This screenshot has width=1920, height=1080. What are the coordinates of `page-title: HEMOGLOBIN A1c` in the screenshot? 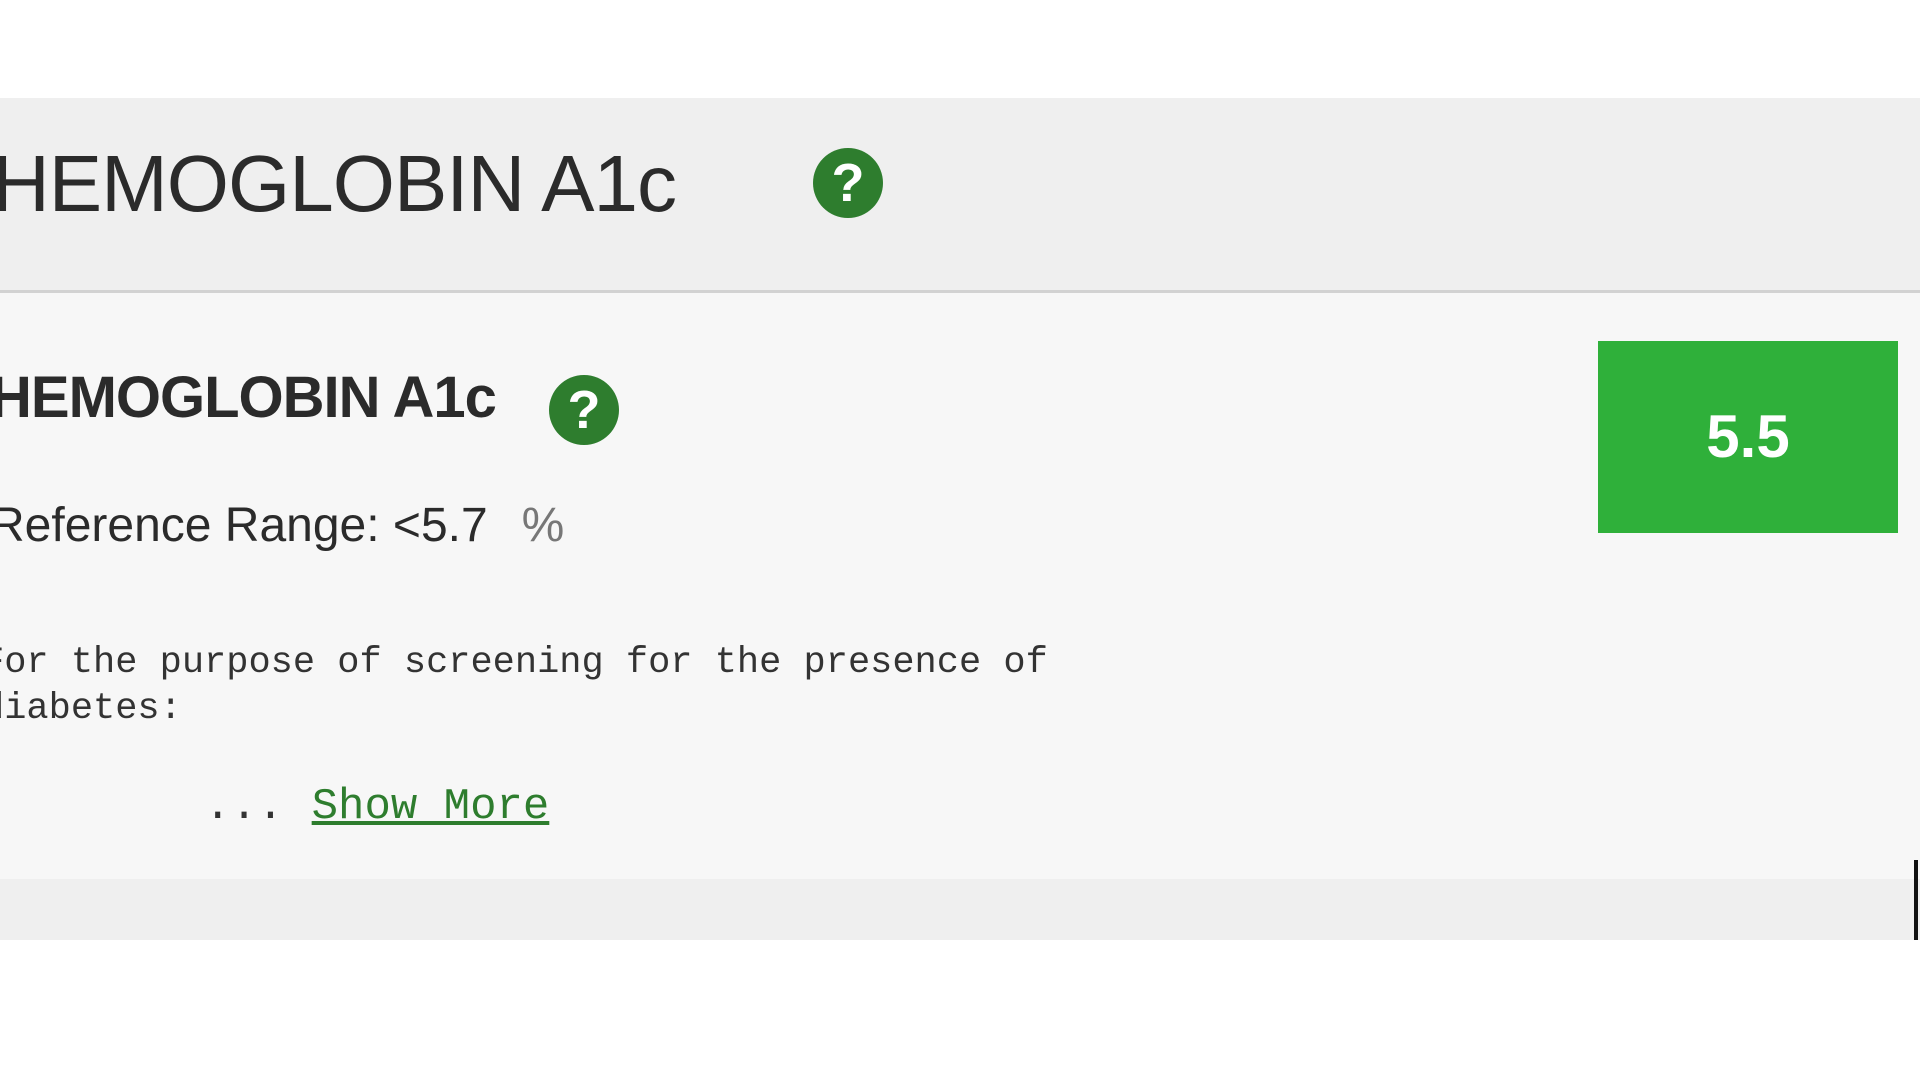 It's located at (338, 183).